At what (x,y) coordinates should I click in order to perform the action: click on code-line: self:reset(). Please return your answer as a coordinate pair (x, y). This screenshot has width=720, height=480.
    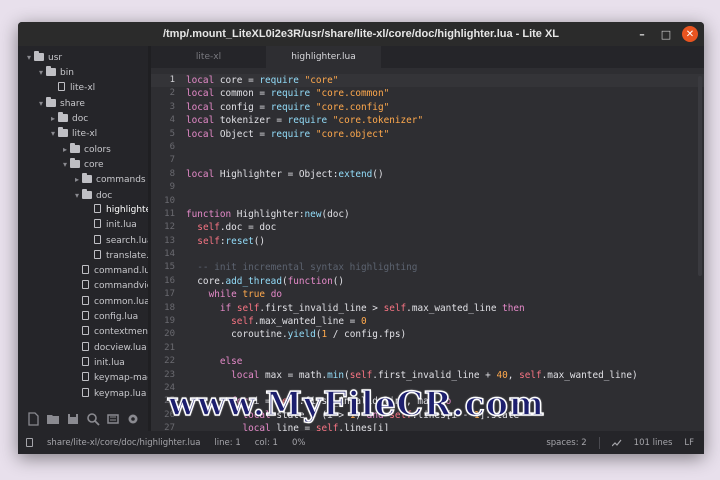
    Looking at the image, I should click on (445, 241).